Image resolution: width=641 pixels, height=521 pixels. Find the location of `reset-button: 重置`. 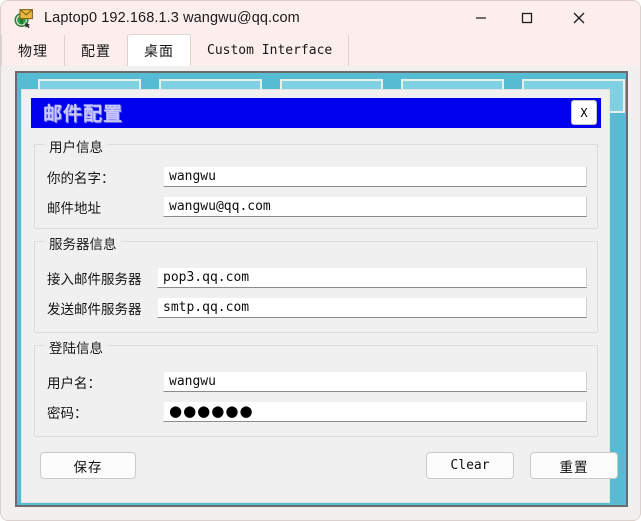

reset-button: 重置 is located at coordinates (574, 465).